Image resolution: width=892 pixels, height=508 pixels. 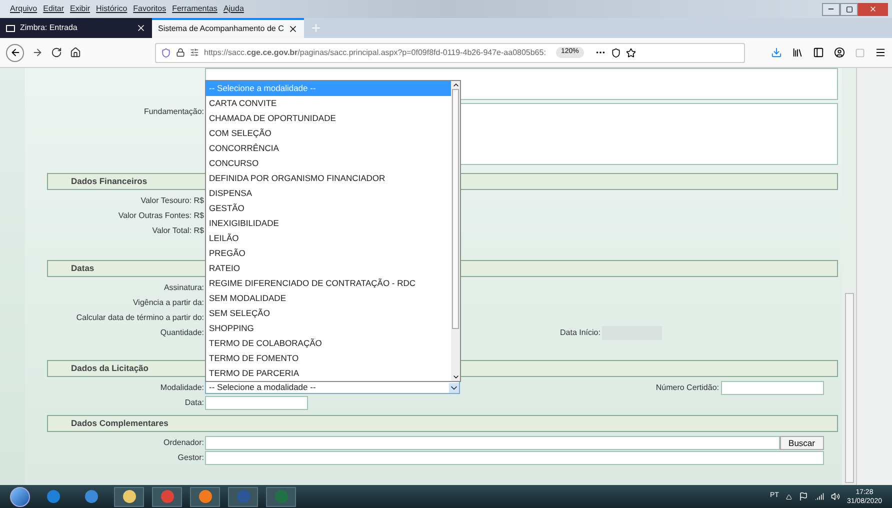 What do you see at coordinates (328, 133) in the screenshot?
I see `dropdown-option: COM SELEÇÃO` at bounding box center [328, 133].